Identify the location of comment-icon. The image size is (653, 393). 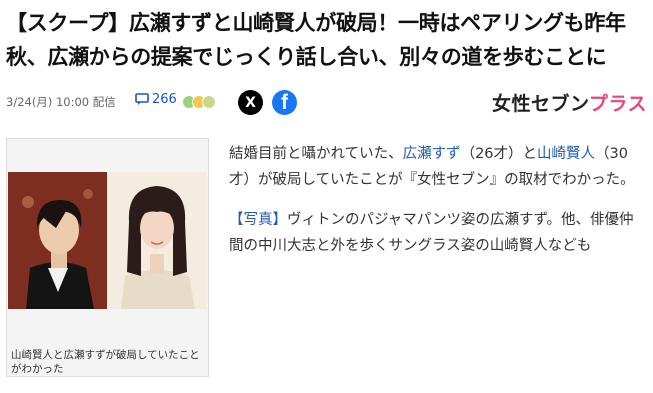
(142, 99).